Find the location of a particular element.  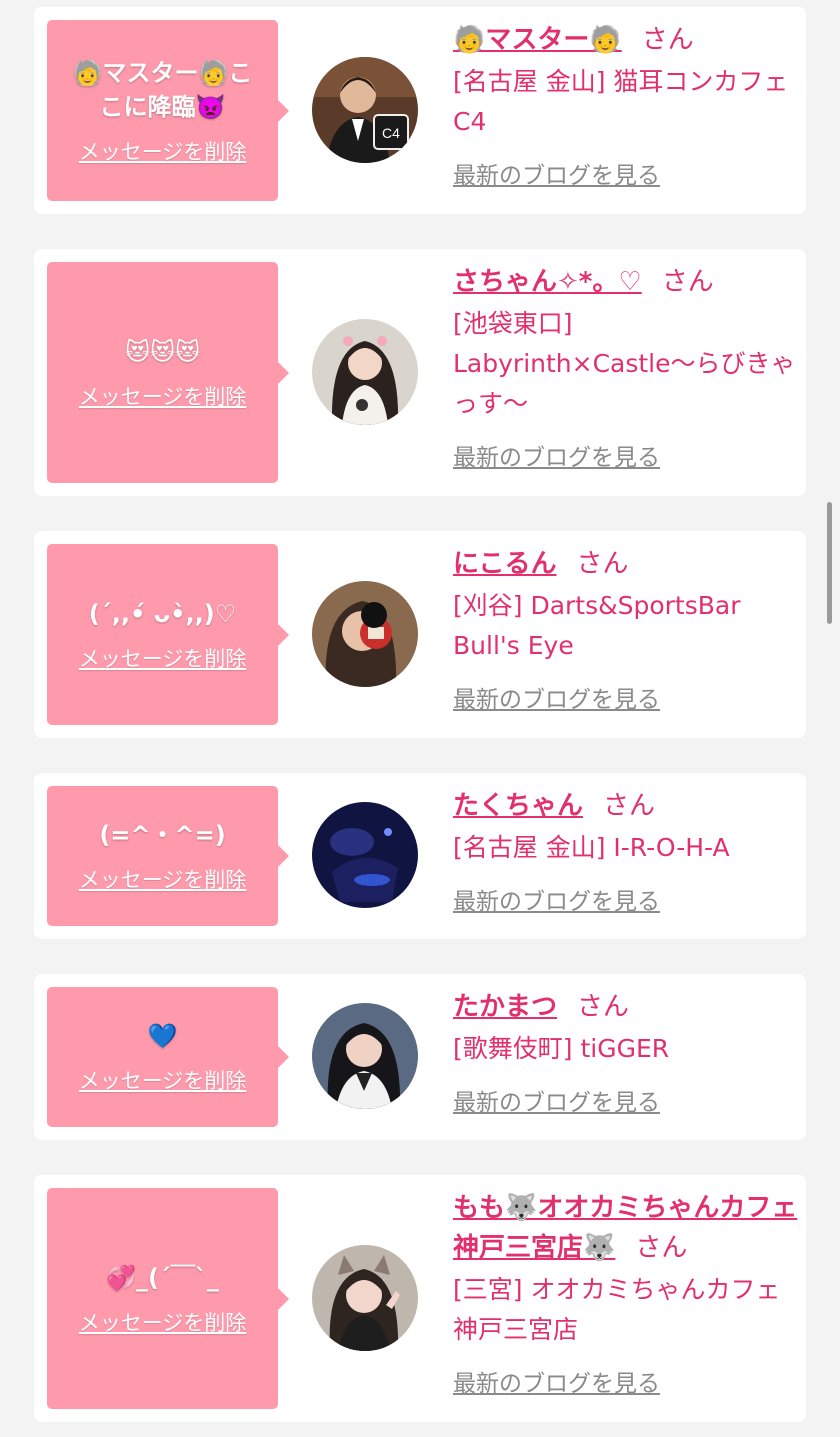

user-name-link: 🧓マスター🧓 is located at coordinates (537, 40).